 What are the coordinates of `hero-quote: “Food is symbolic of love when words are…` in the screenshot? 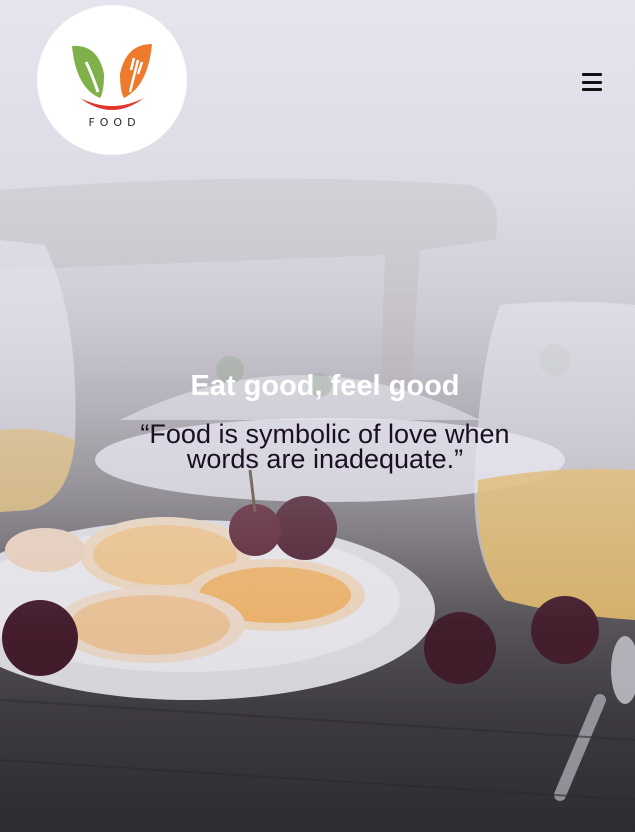 It's located at (325, 446).